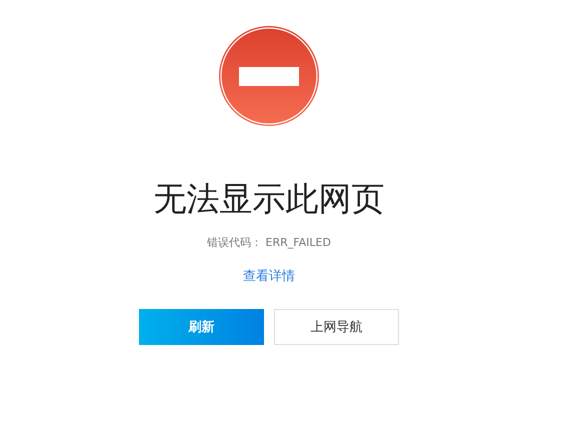  What do you see at coordinates (336, 327) in the screenshot?
I see `navigation-button: 上网导航` at bounding box center [336, 327].